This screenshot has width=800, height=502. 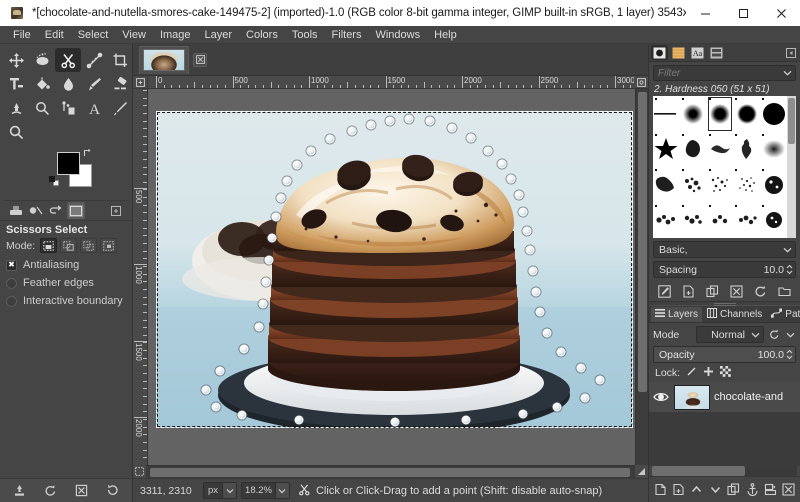 I want to click on interactive-boundary-row: Interactive boundary, so click(x=66, y=301).